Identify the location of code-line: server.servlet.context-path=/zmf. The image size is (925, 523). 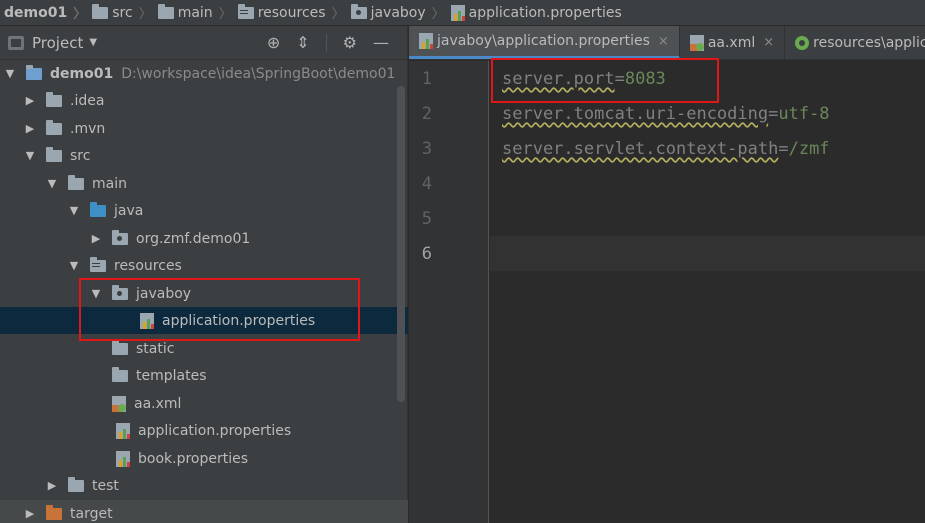
(666, 149).